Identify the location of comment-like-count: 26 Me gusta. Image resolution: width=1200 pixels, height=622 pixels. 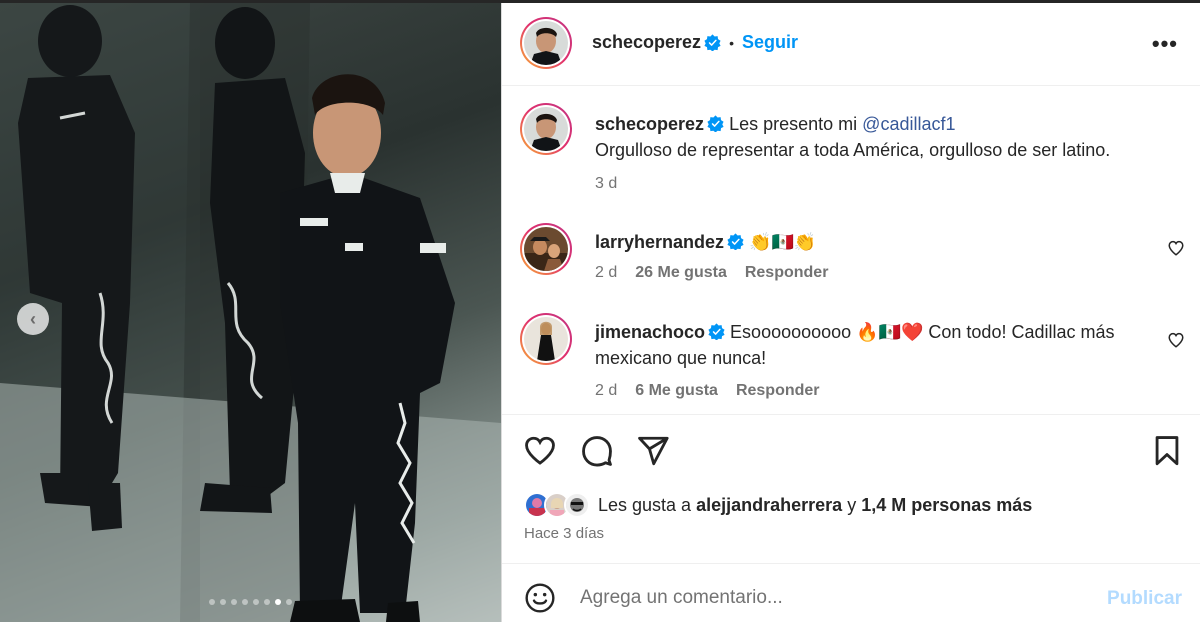
(681, 273).